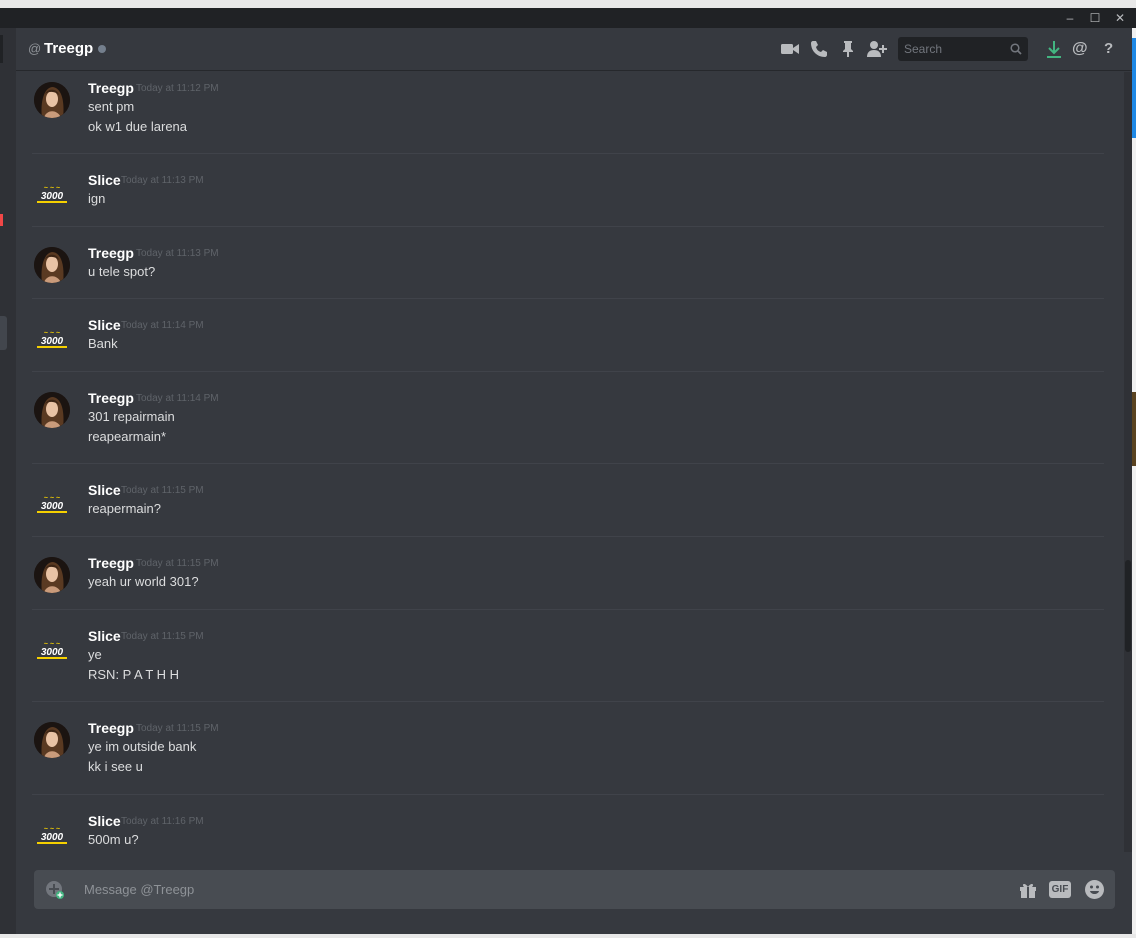 The height and width of the screenshot is (938, 1136). I want to click on window-titlebar: – ☐ ✕, so click(568, 18).